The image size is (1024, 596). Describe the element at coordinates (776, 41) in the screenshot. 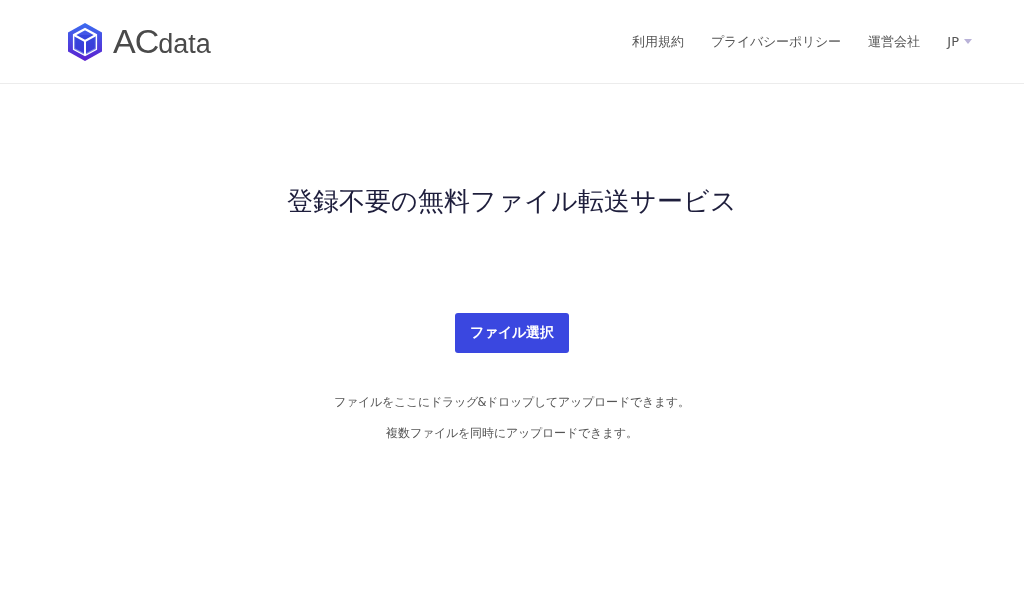

I see `nav-link: プライバシーポリシー` at that location.